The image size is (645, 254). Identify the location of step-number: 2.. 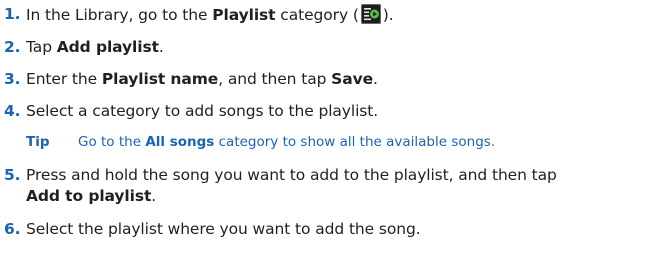
(12, 47).